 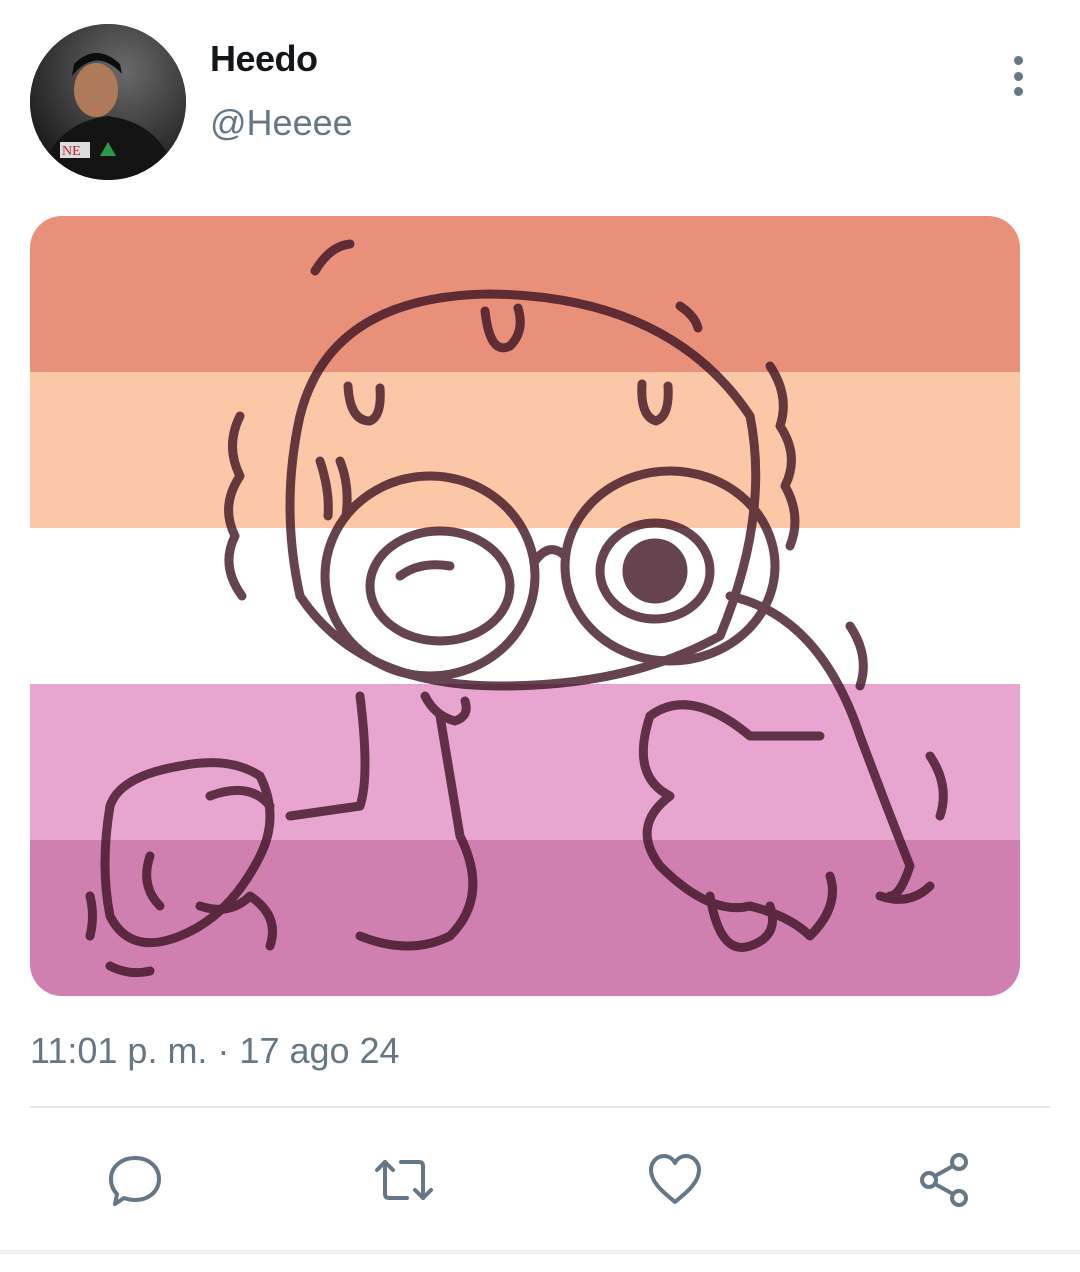 I want to click on tweet-timestamp: 11:01 p. m. · 17 ago 24, so click(x=215, y=1050).